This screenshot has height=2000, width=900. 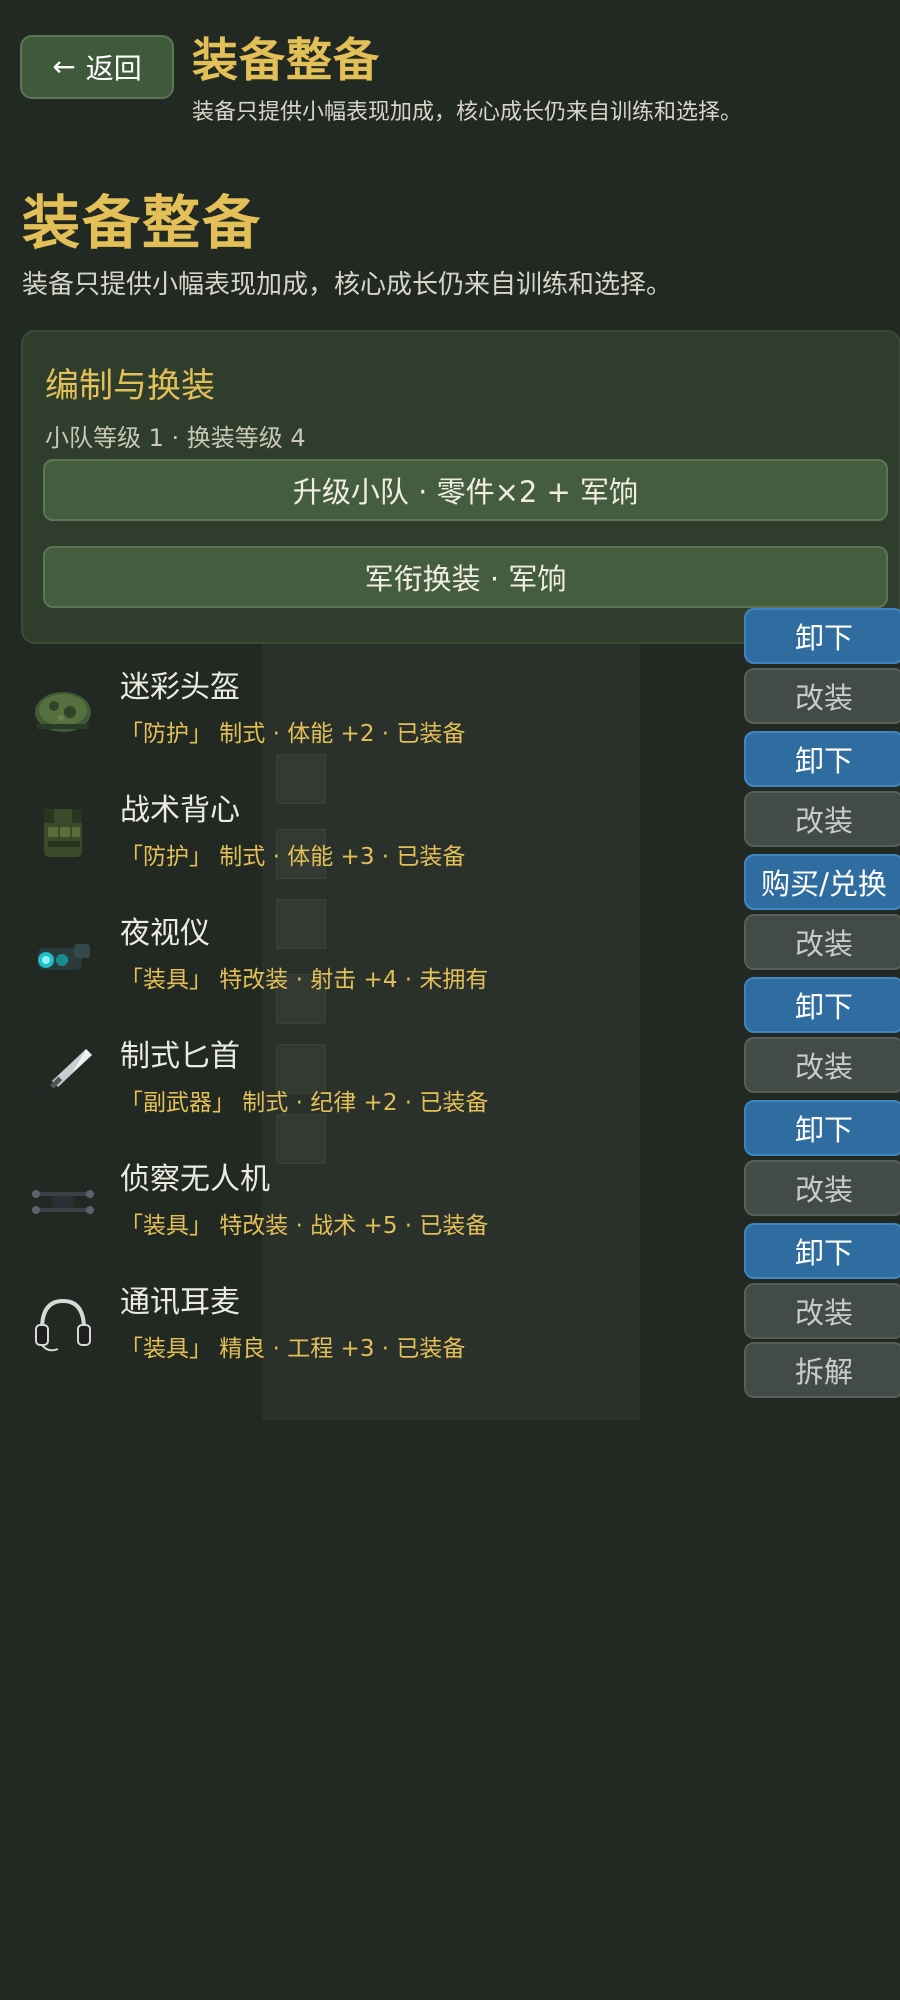 I want to click on squad-status: 小队等级 1 · 换装等级 4, so click(x=175, y=438).